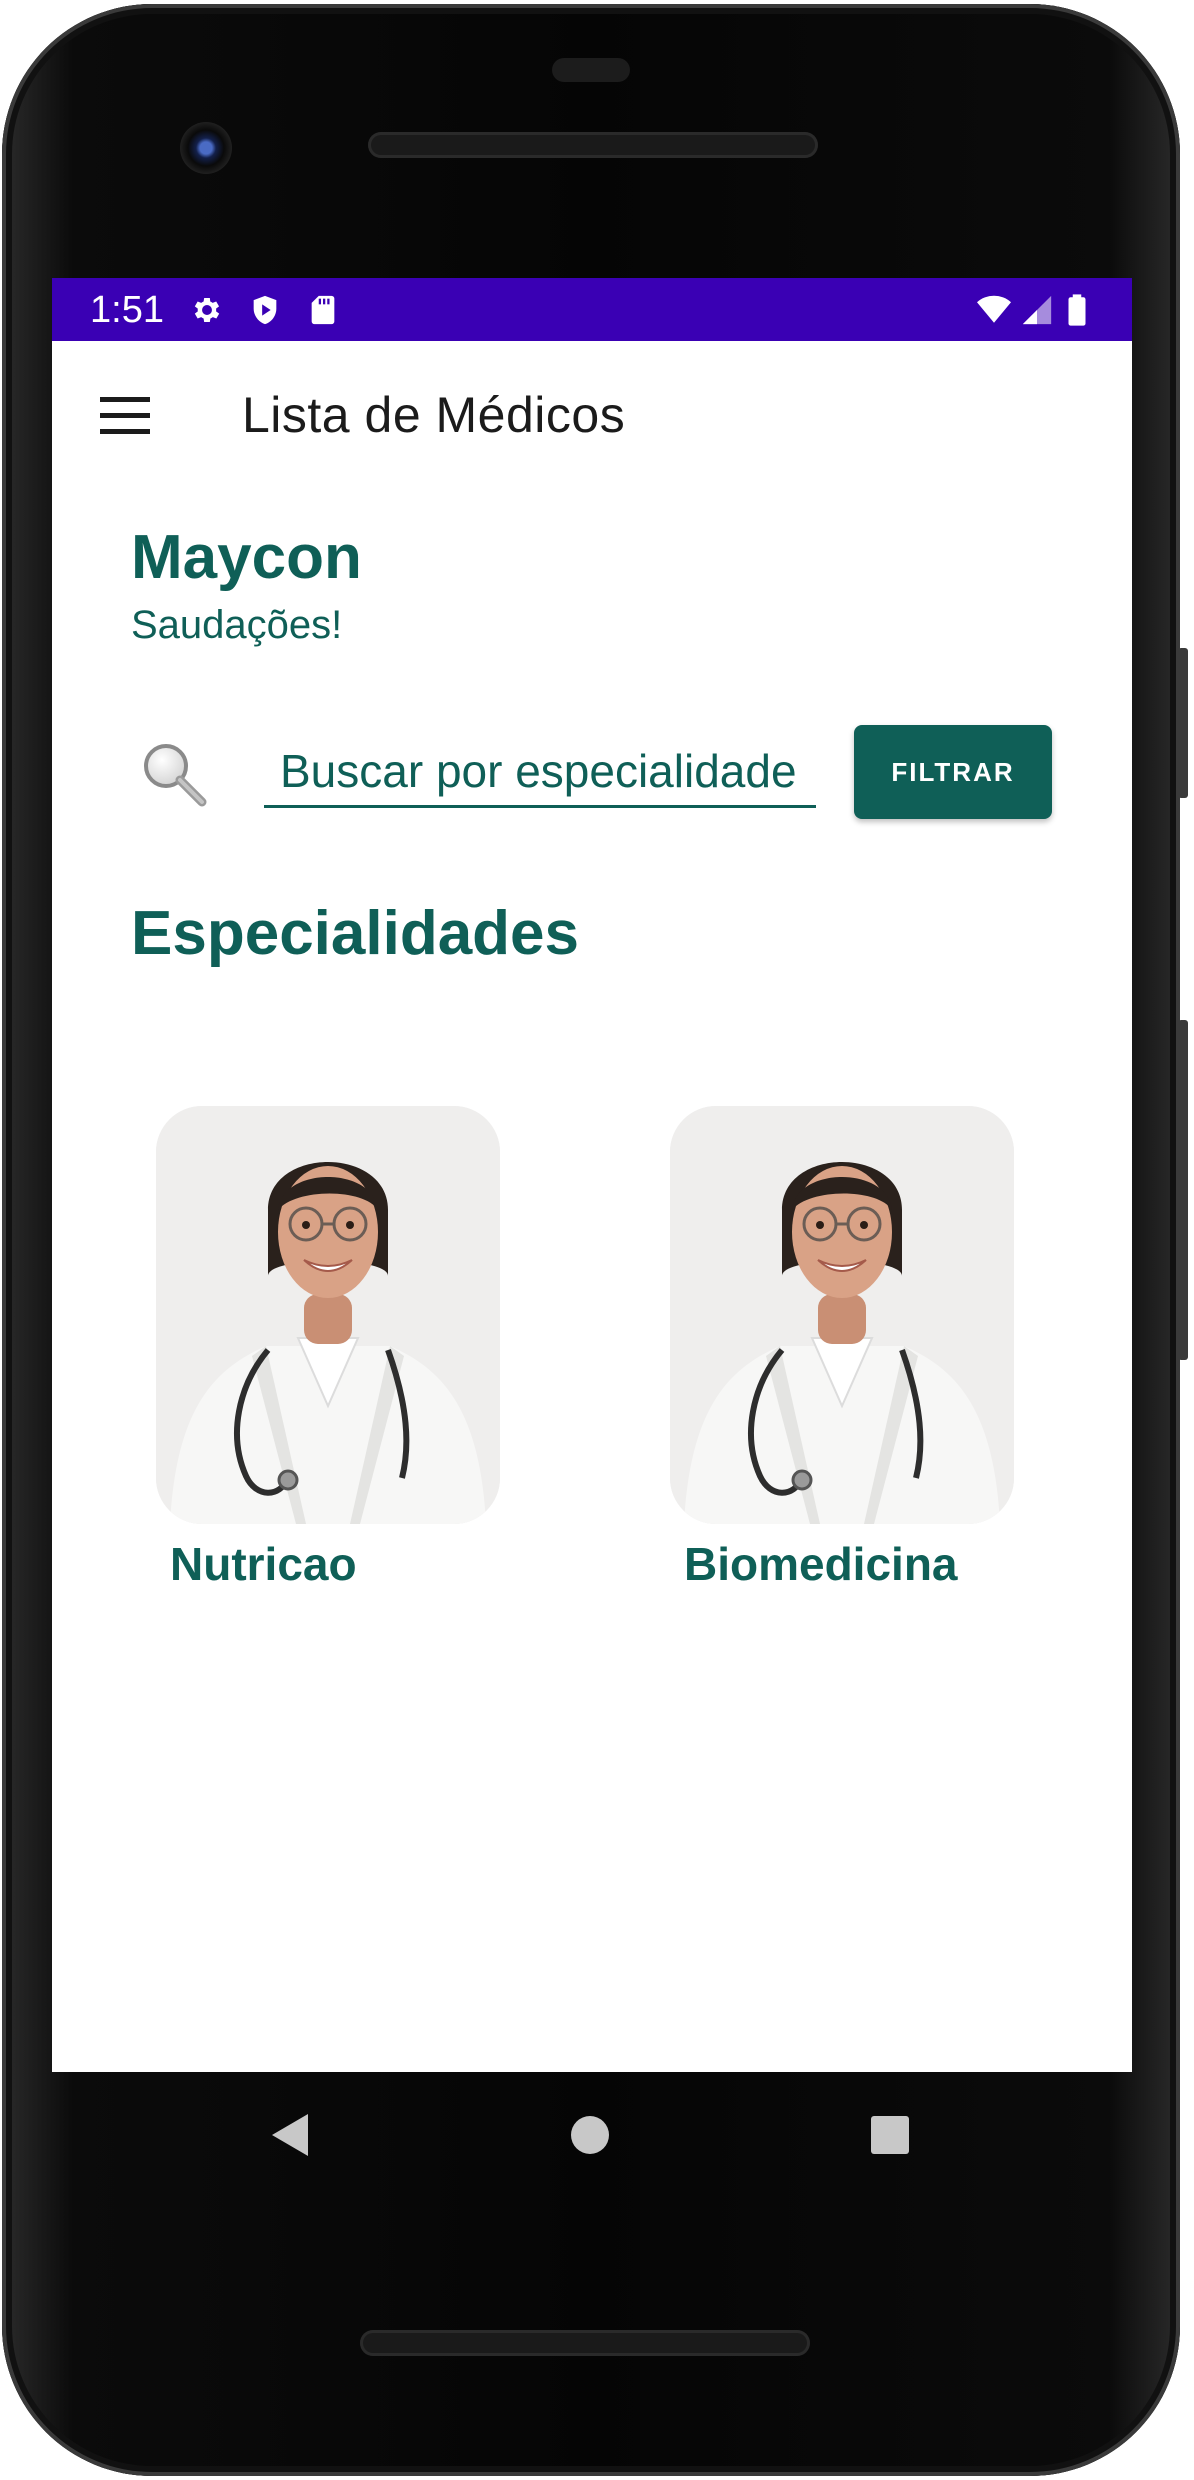  Describe the element at coordinates (593, 145) in the screenshot. I see `earpiece-speaker` at that location.